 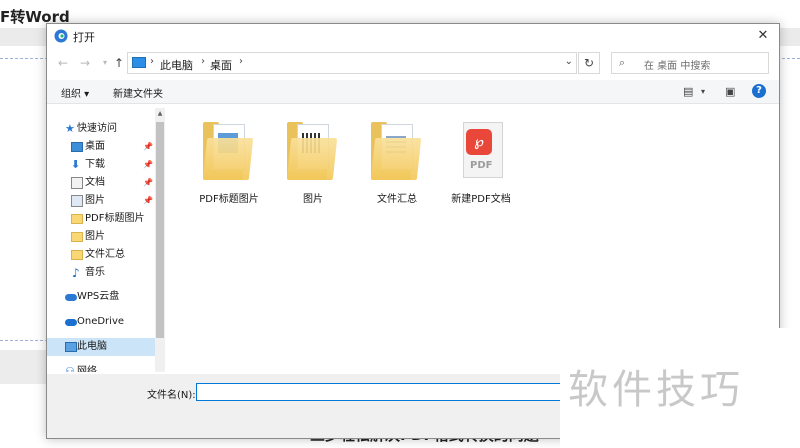 What do you see at coordinates (703, 91) in the screenshot?
I see `chevron-down-icon: ▾` at bounding box center [703, 91].